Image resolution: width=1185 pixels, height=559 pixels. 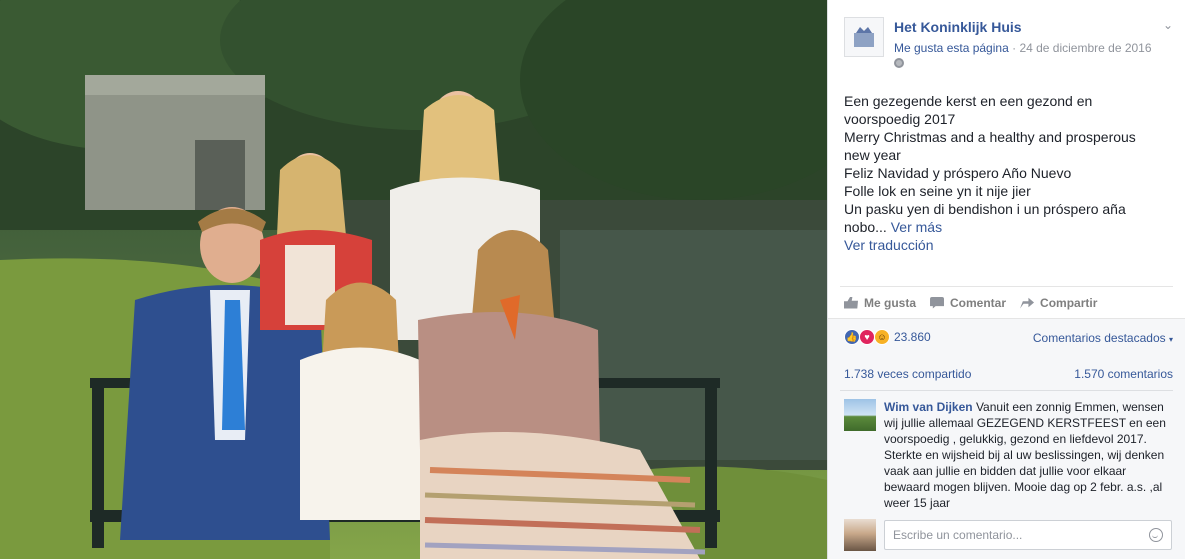 What do you see at coordinates (1027, 303) in the screenshot?
I see `share-icon` at bounding box center [1027, 303].